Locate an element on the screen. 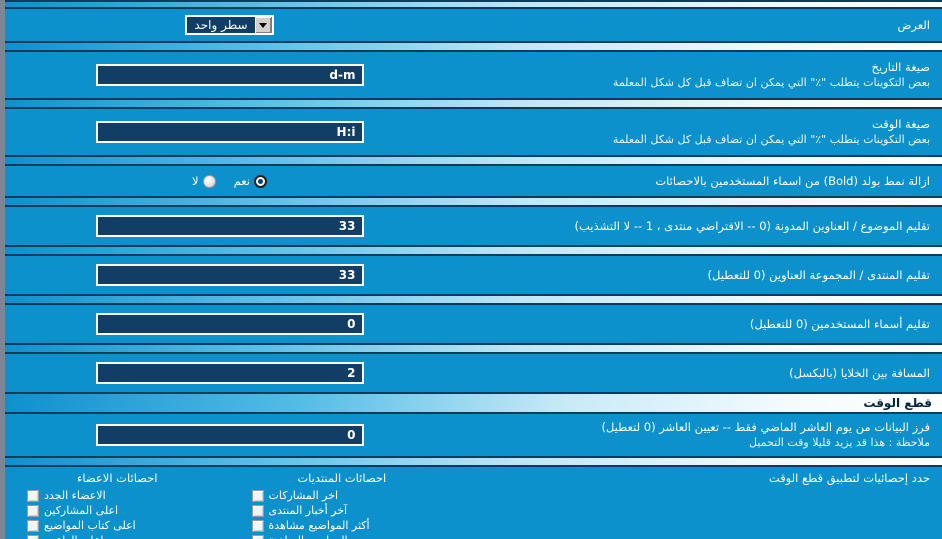 The width and height of the screenshot is (942, 539). list-item-label: آخر أخبار المنتدى is located at coordinates (308, 510).